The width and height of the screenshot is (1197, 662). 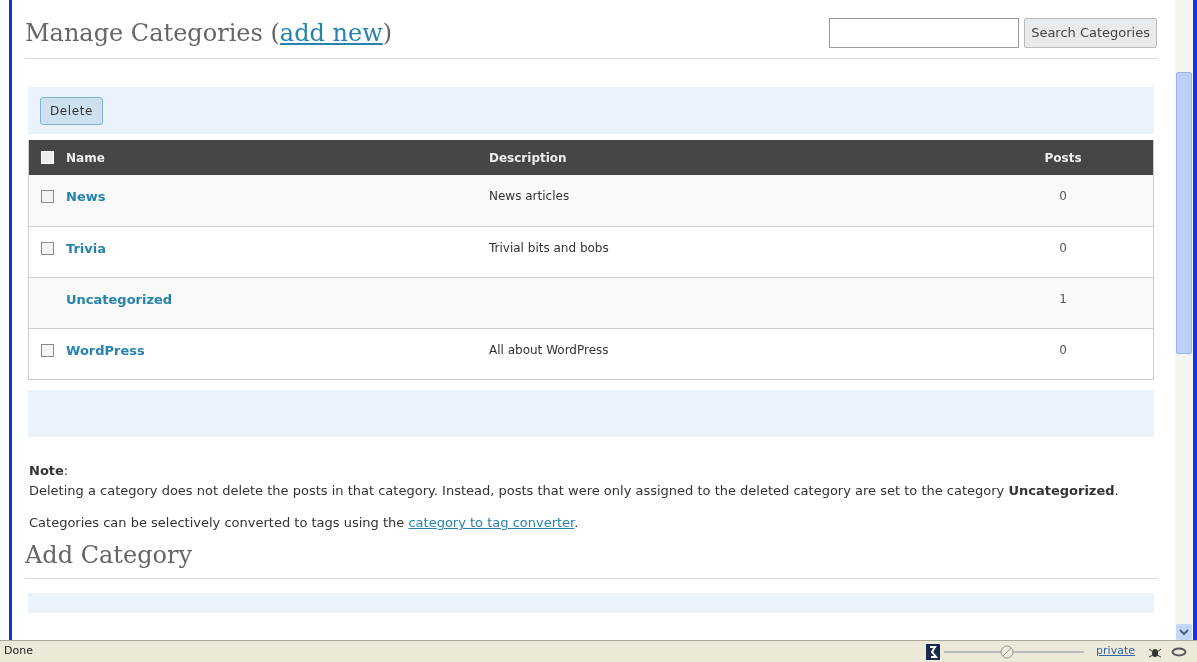 What do you see at coordinates (1063, 299) in the screenshot?
I see `table-cell-text: 1` at bounding box center [1063, 299].